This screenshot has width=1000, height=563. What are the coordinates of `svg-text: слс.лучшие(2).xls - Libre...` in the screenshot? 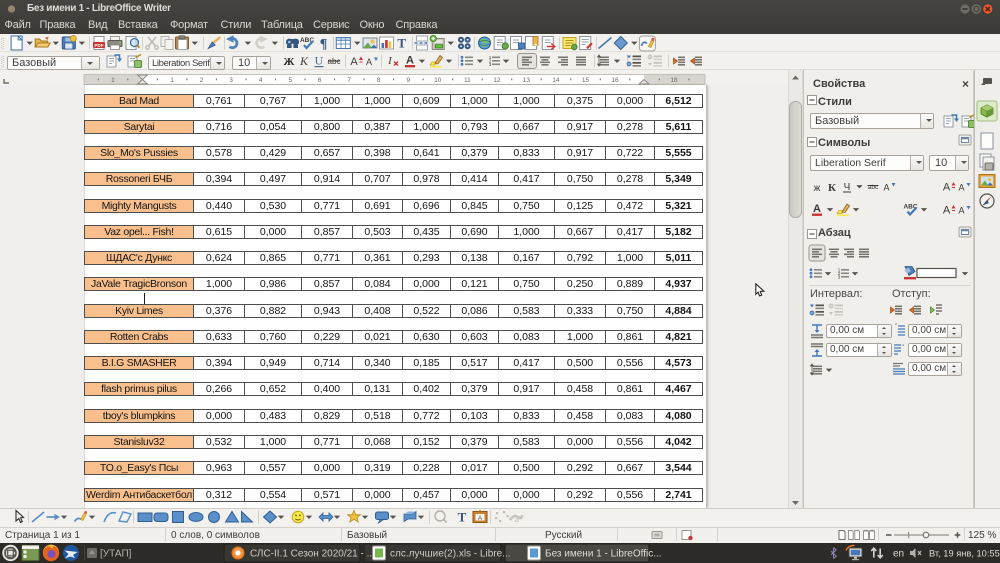 It's located at (450, 554).